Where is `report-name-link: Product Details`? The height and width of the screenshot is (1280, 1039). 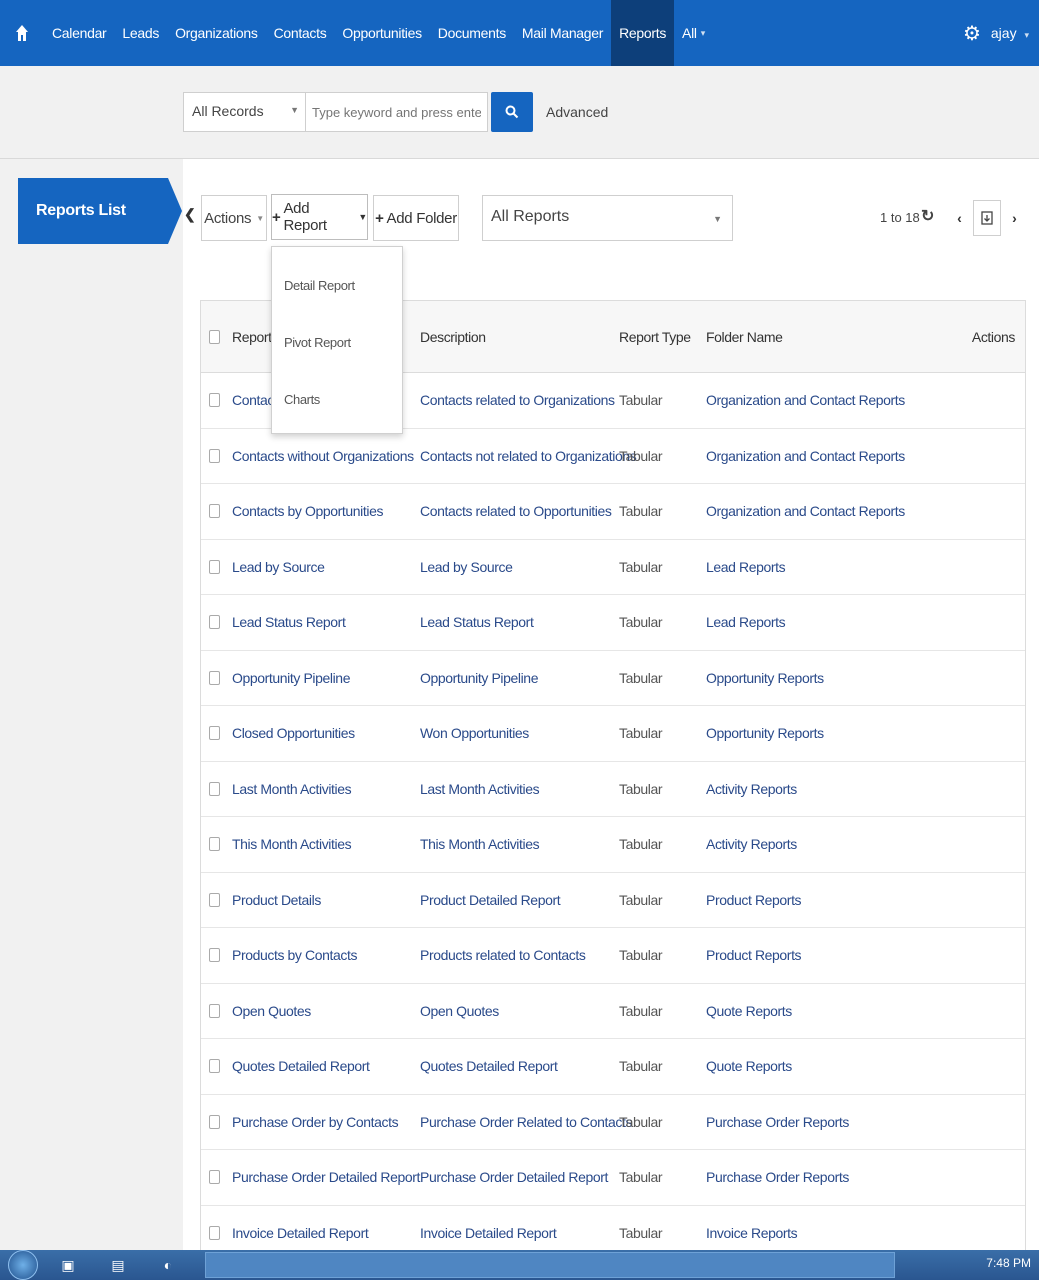
report-name-link: Product Details is located at coordinates (276, 900).